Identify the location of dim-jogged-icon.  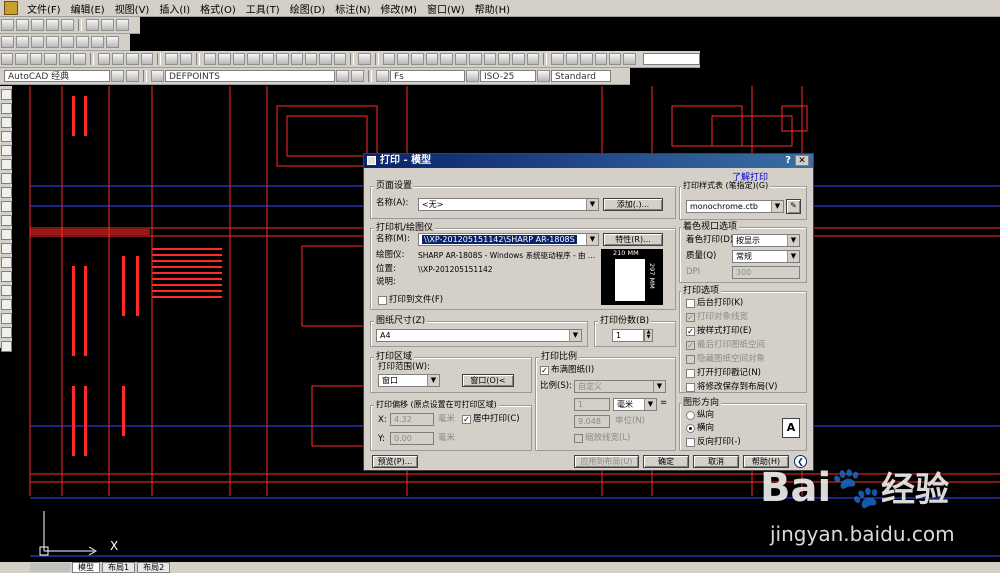
(461, 59).